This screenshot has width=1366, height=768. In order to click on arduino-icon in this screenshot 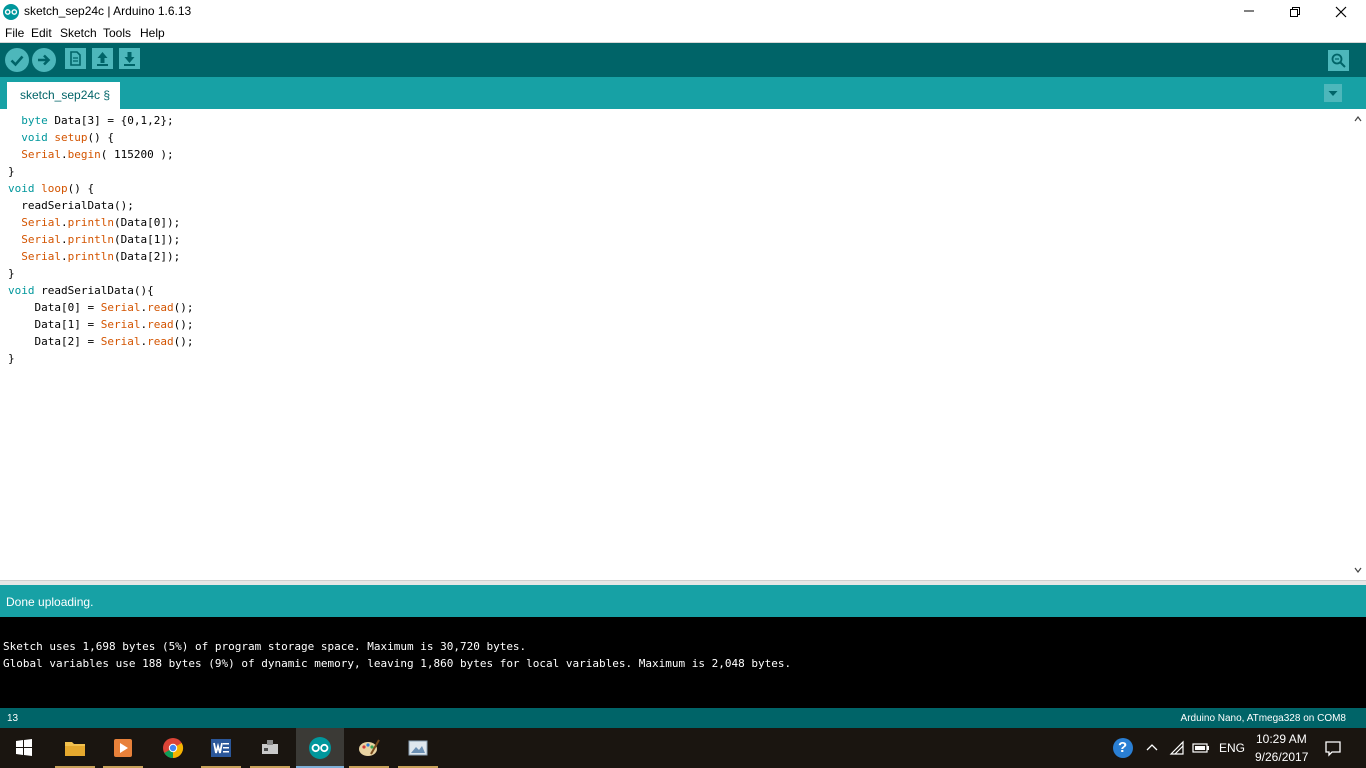, I will do `click(320, 748)`.